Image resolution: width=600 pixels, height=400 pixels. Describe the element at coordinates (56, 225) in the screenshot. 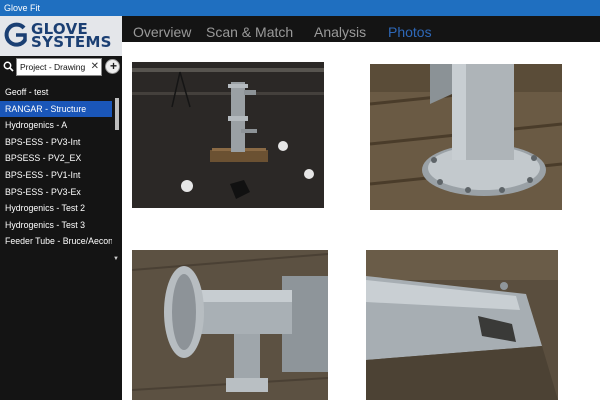

I see `project-list-item: Hydrogenics - Test 3` at that location.